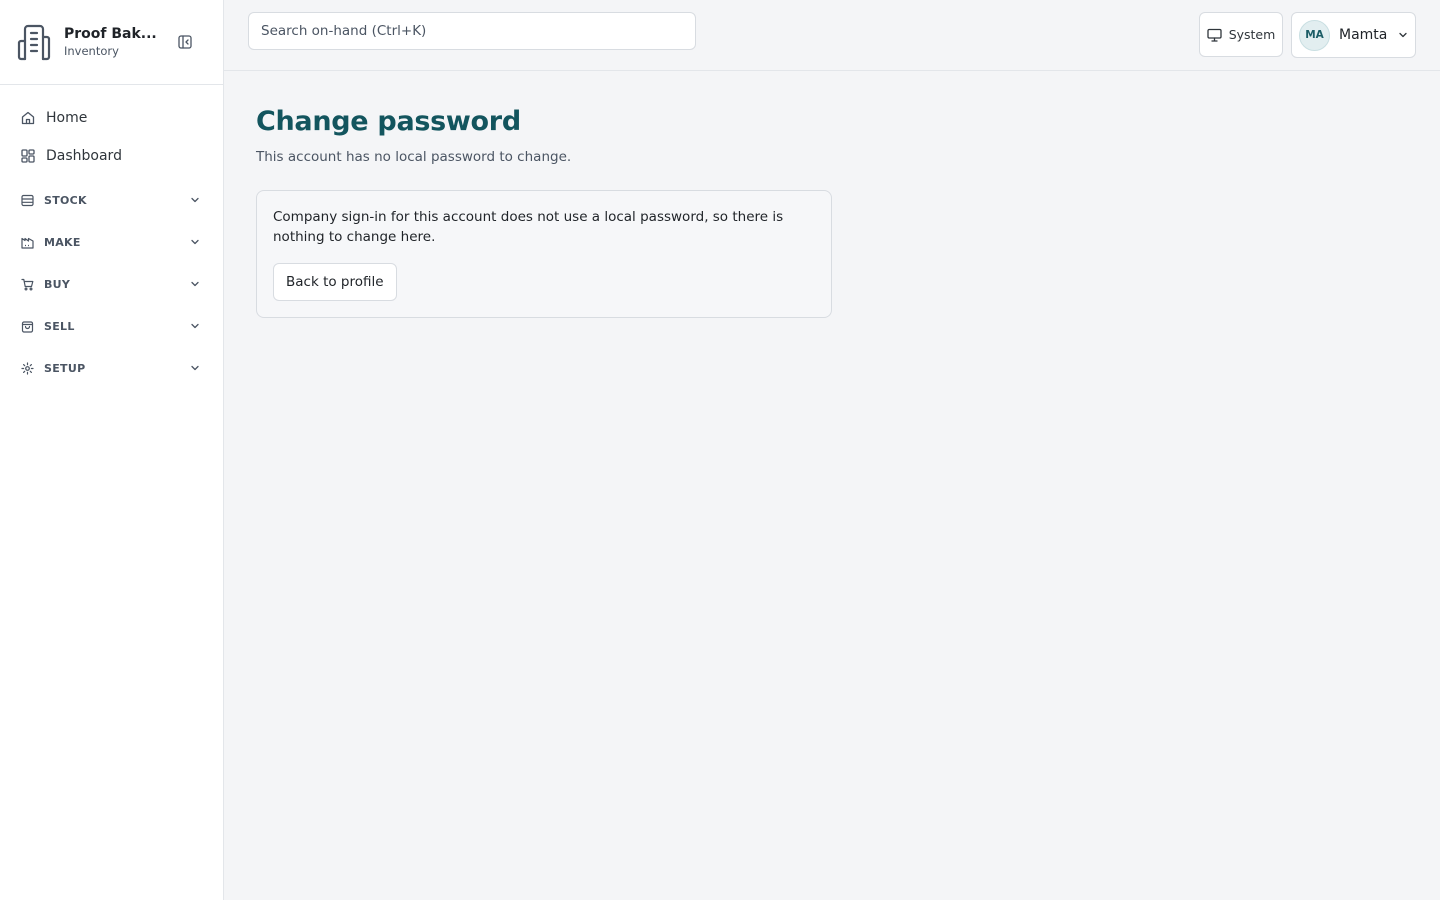 This screenshot has width=1440, height=900. What do you see at coordinates (65, 200) in the screenshot?
I see `sidebar-group-label: STOCK` at bounding box center [65, 200].